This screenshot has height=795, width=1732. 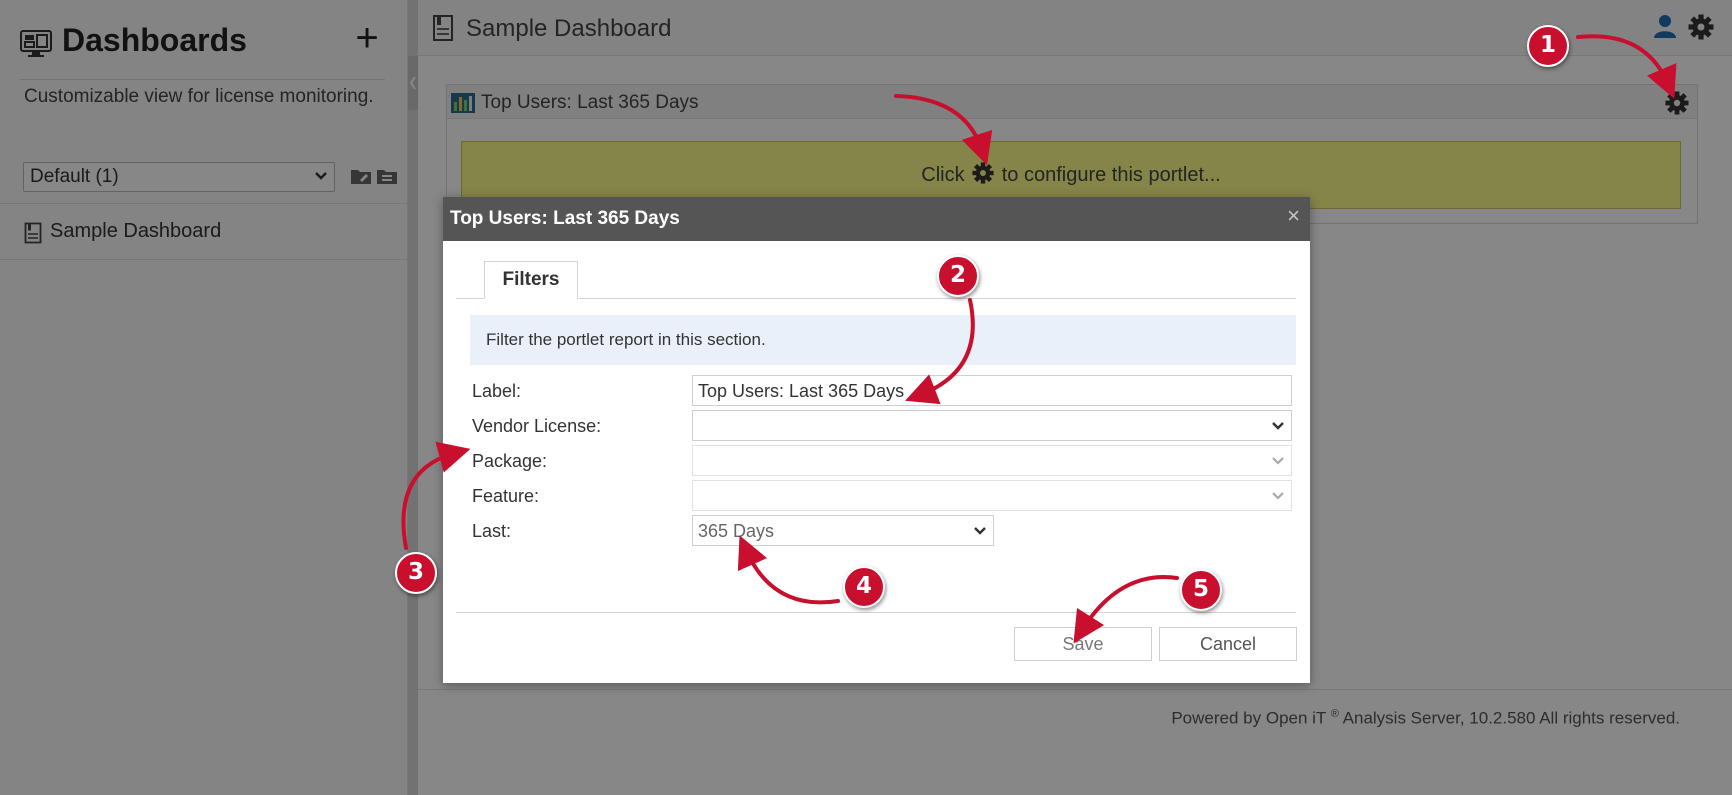 I want to click on label-input: Top Users: Last 365 Days, so click(x=992, y=390).